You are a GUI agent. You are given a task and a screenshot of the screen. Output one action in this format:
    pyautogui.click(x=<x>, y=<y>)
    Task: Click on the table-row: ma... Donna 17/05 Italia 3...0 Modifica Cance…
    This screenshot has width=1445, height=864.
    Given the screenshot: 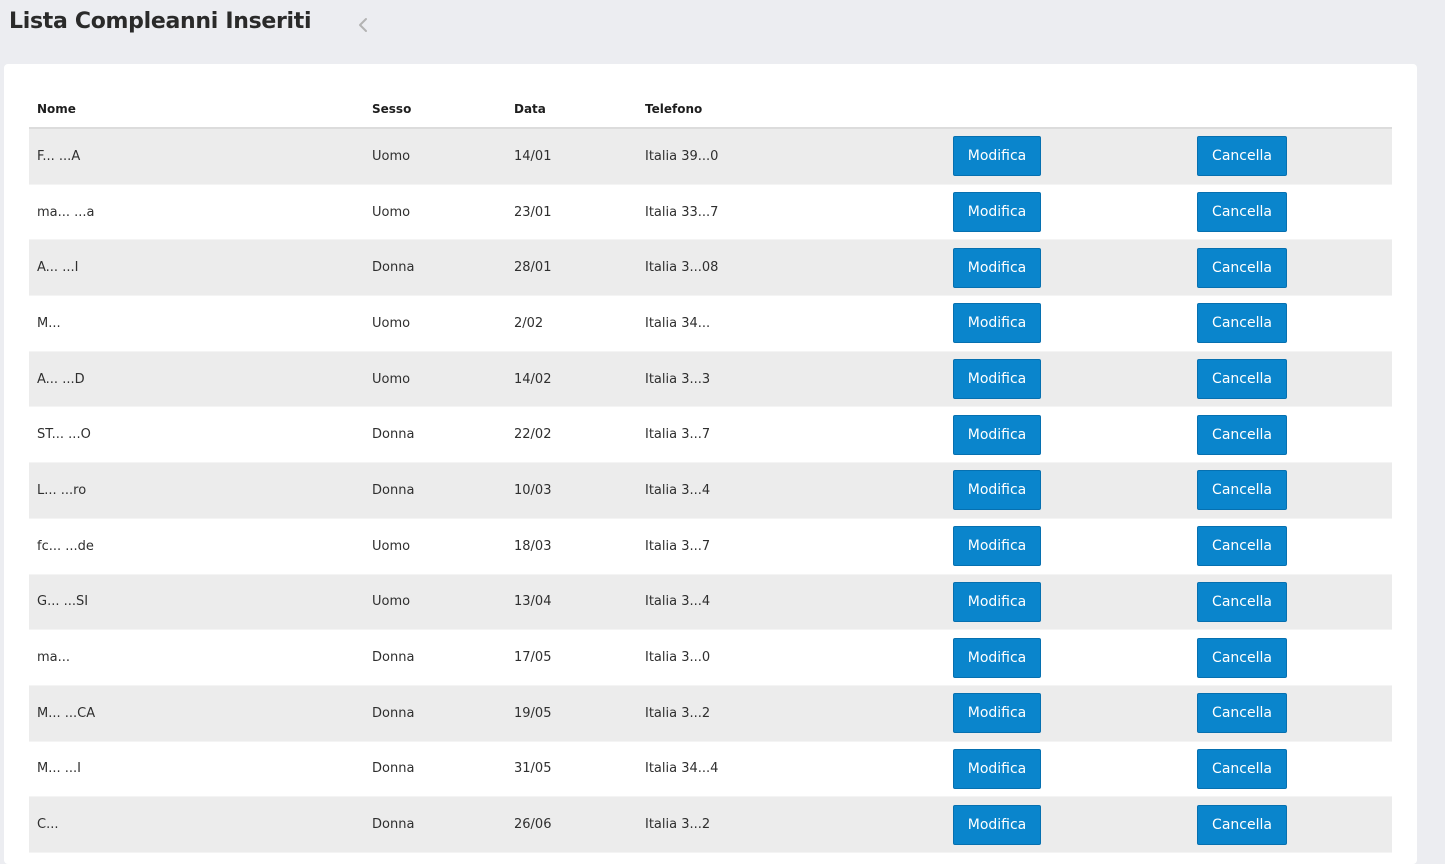 What is the action you would take?
    pyautogui.click(x=710, y=658)
    